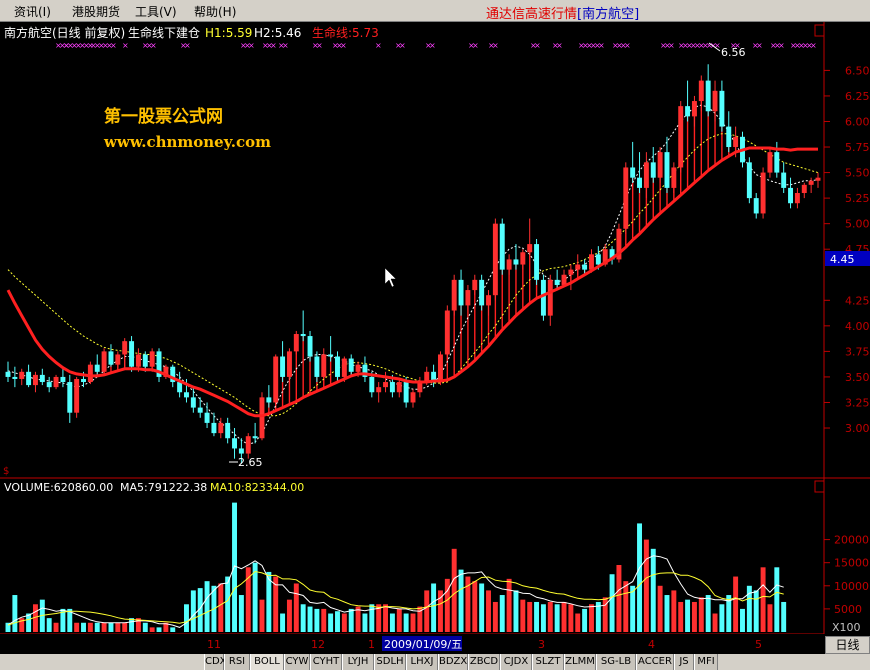 The height and width of the screenshot is (670, 870). What do you see at coordinates (516, 662) in the screenshot?
I see `tab-cjdx: CJDX` at bounding box center [516, 662].